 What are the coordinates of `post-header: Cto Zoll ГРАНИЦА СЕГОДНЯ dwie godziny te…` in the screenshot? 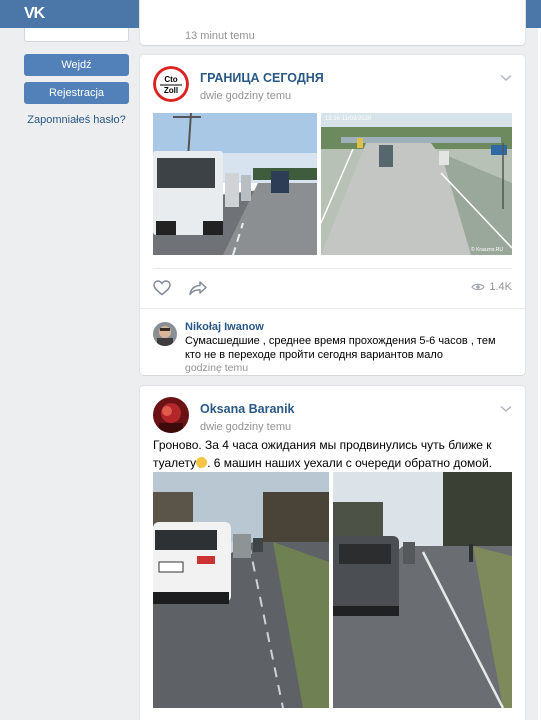 It's located at (332, 85).